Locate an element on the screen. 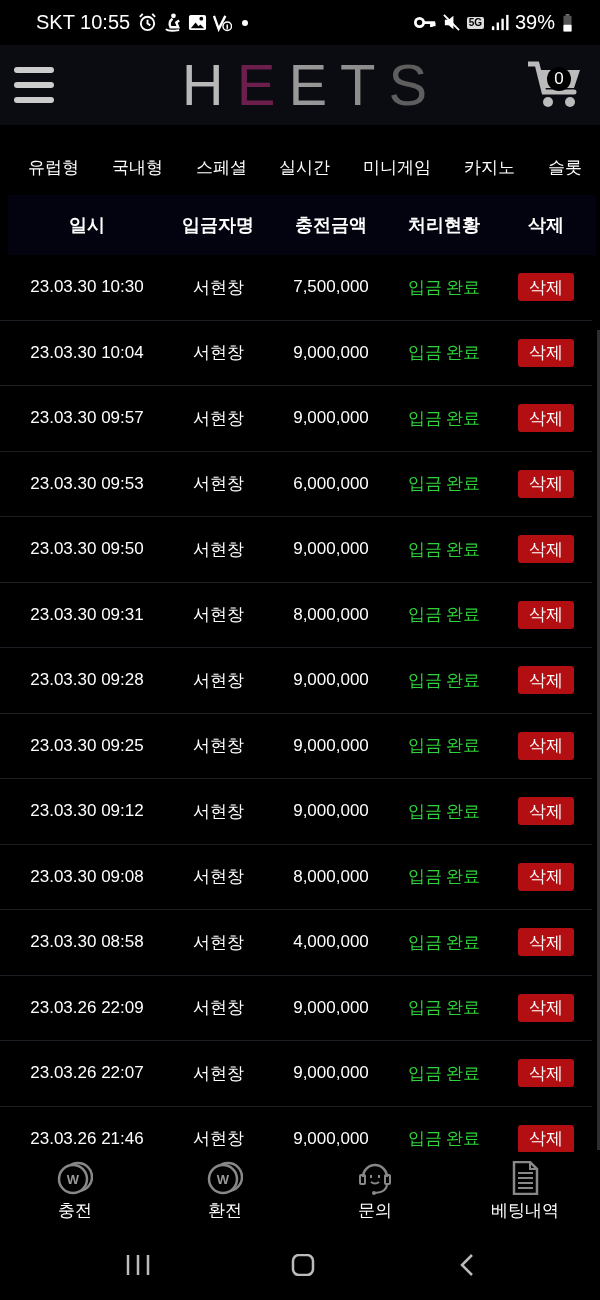 The height and width of the screenshot is (1300, 600). amount-cell-text: 6,000,000 is located at coordinates (331, 483).